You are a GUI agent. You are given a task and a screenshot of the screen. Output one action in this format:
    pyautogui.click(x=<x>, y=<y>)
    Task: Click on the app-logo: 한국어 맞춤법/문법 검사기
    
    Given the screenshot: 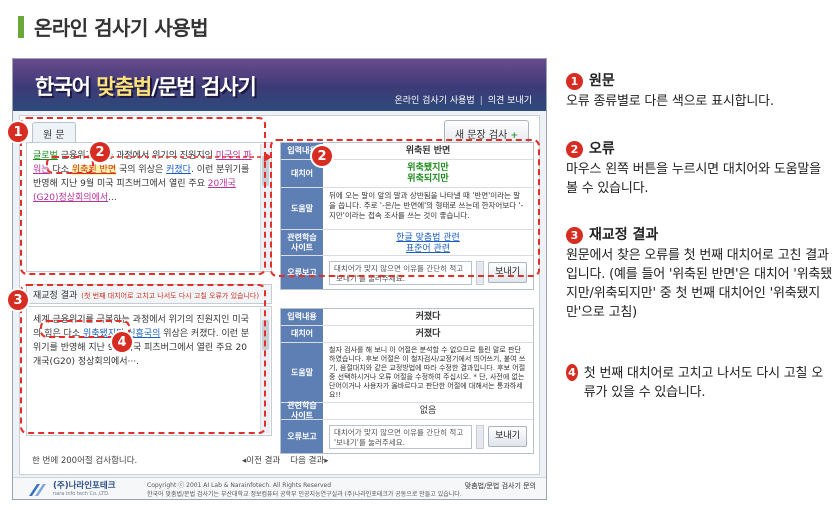 What is the action you would take?
    pyautogui.click(x=146, y=86)
    